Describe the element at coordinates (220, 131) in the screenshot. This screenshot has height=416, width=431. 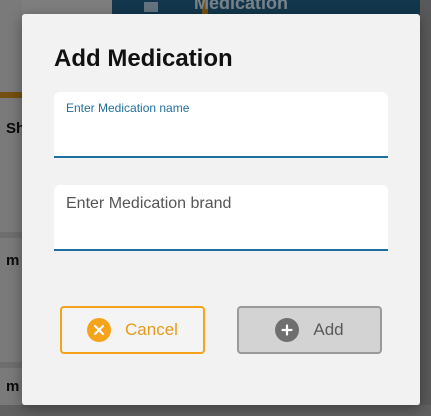
I see `medication-name-input` at that location.